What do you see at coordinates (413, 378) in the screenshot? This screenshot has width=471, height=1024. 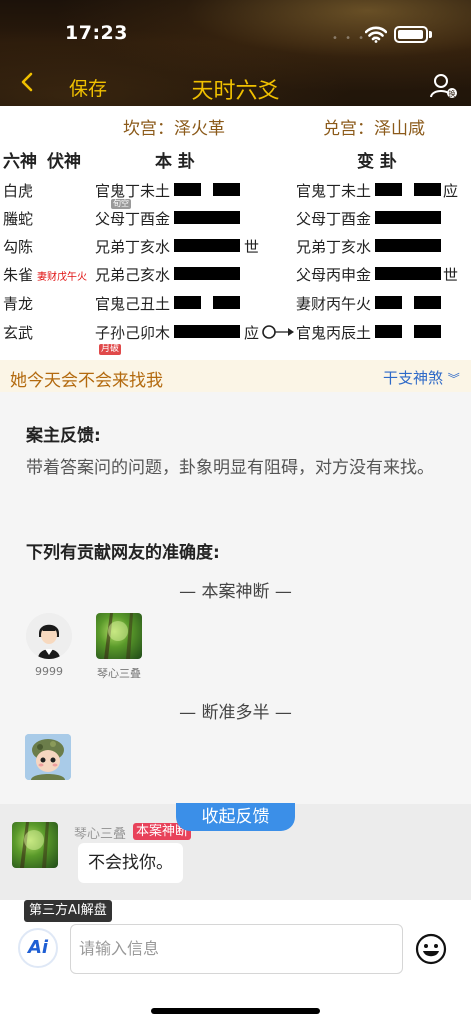 I see `ganzhi-link-label: 干支神煞` at bounding box center [413, 378].